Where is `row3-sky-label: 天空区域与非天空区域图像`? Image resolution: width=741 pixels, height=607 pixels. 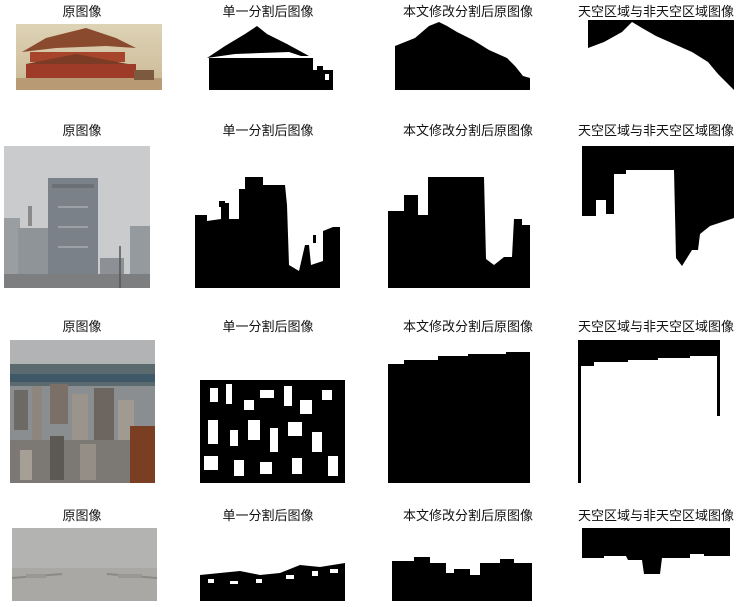 row3-sky-label: 天空区域与非天空区域图像 is located at coordinates (656, 327).